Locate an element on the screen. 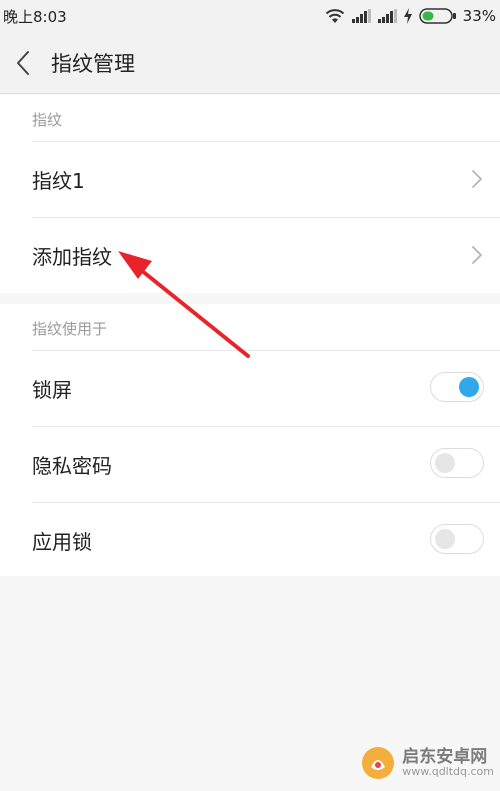 The width and height of the screenshot is (500, 791). chevron-left-icon is located at coordinates (24, 63).